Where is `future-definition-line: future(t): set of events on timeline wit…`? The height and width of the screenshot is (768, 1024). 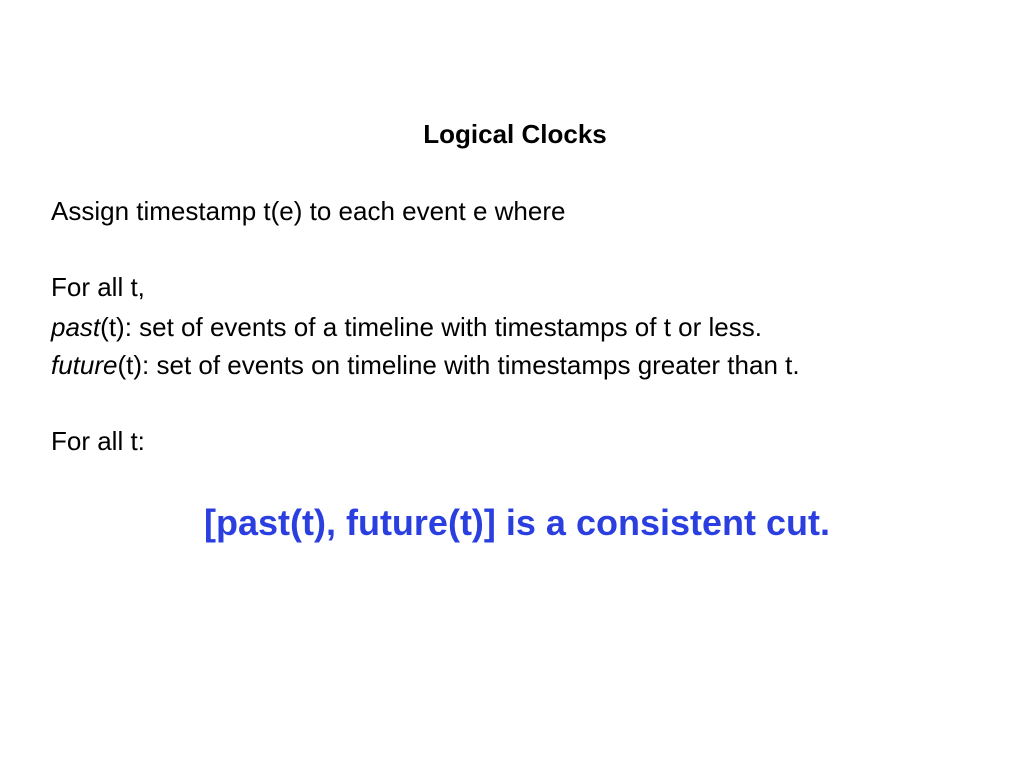
future-definition-line: future(t): set of events on timeline wit… is located at coordinates (425, 365).